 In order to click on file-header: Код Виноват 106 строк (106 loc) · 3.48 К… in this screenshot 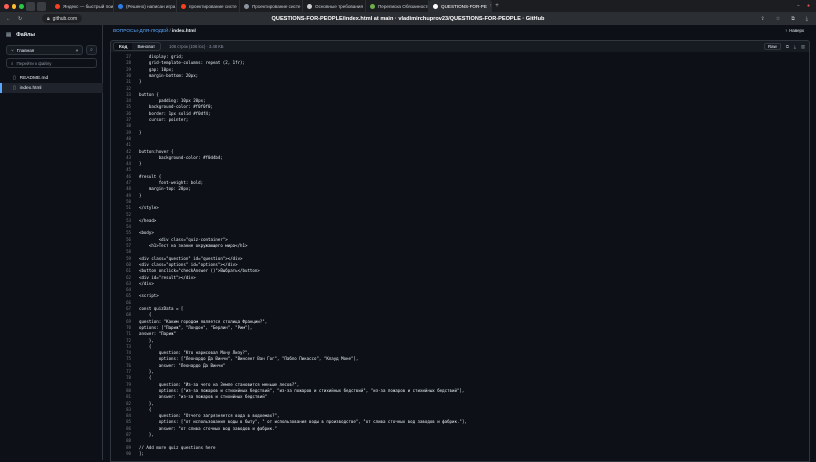, I will do `click(460, 46)`.